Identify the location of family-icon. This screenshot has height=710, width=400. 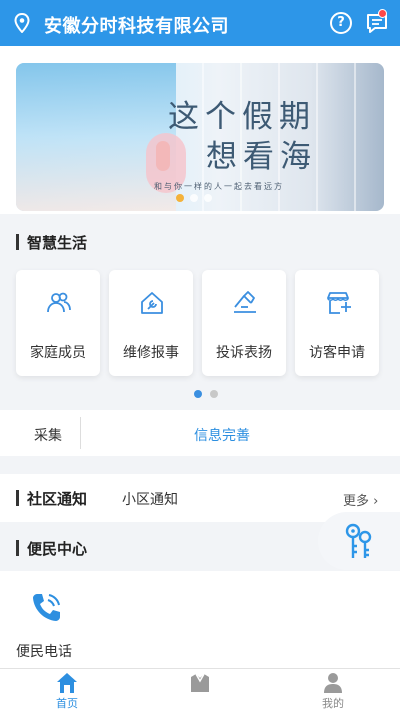
(59, 302).